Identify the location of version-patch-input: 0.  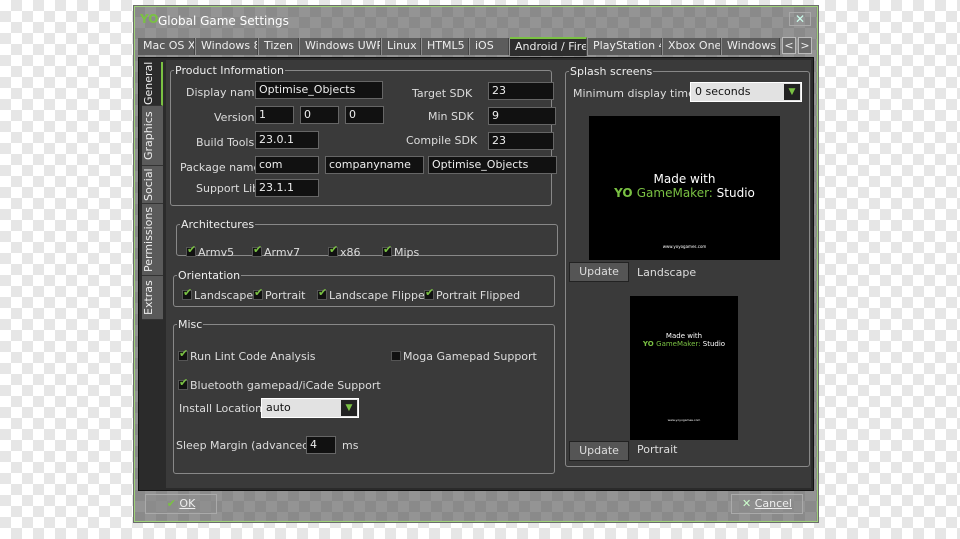
(364, 115).